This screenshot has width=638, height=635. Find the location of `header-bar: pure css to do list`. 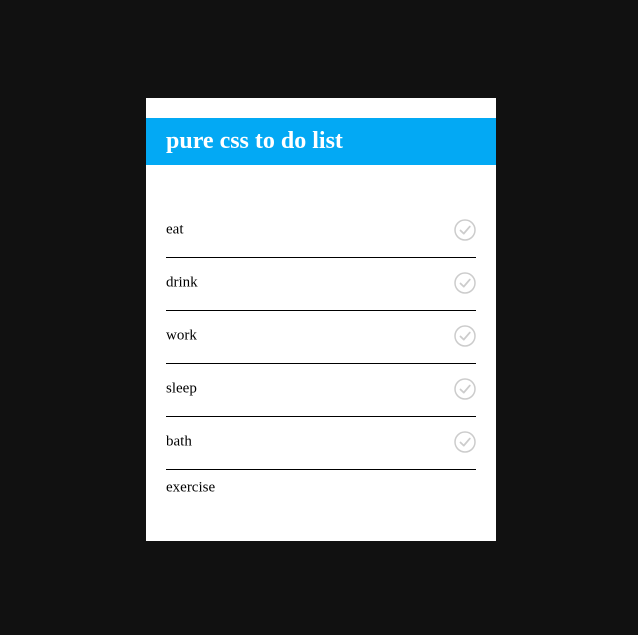

header-bar: pure css to do list is located at coordinates (321, 141).